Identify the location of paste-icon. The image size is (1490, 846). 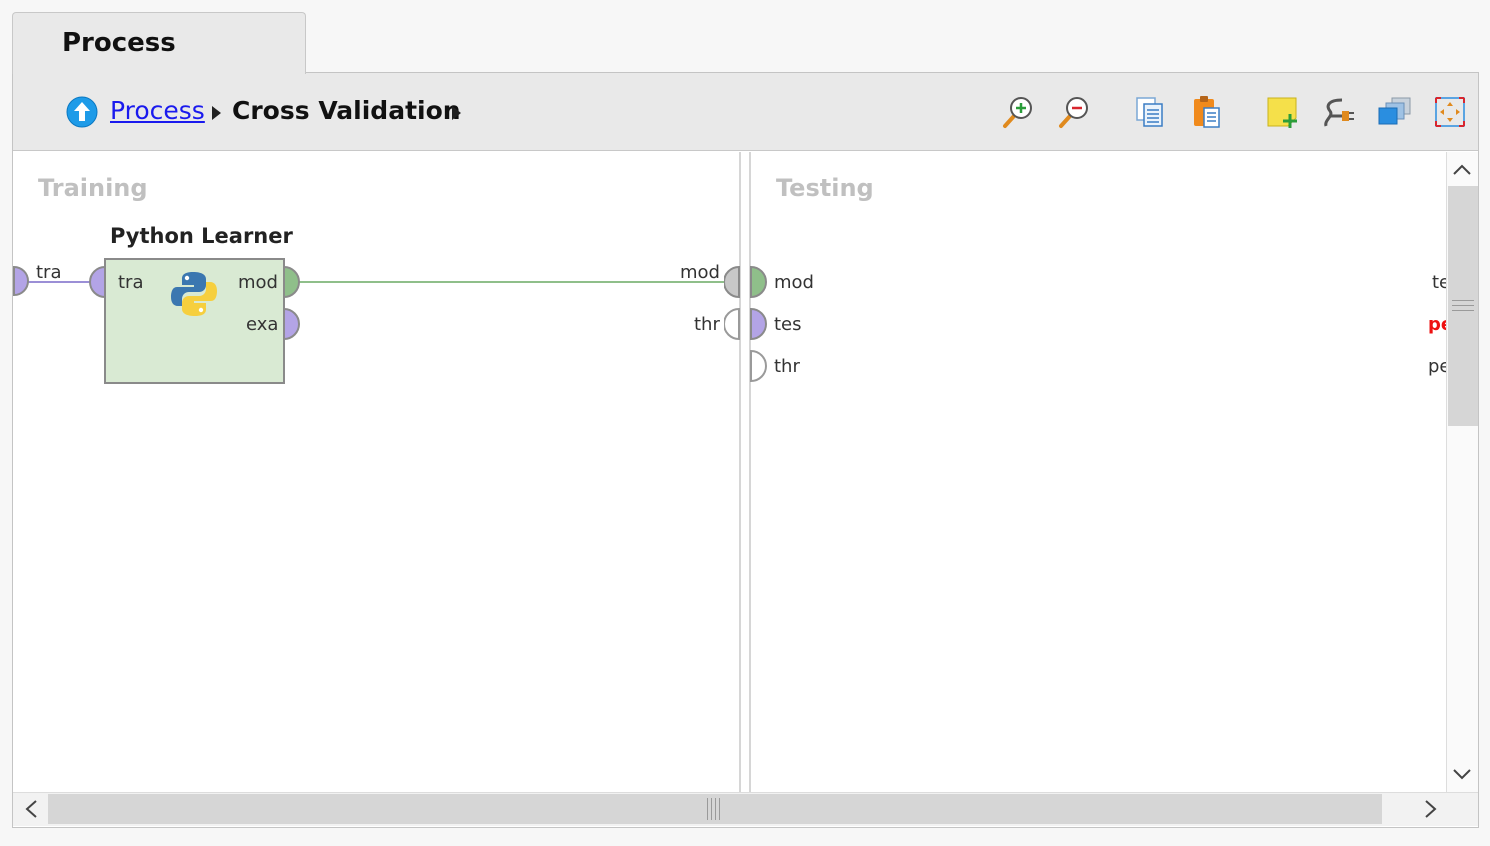
(1208, 112).